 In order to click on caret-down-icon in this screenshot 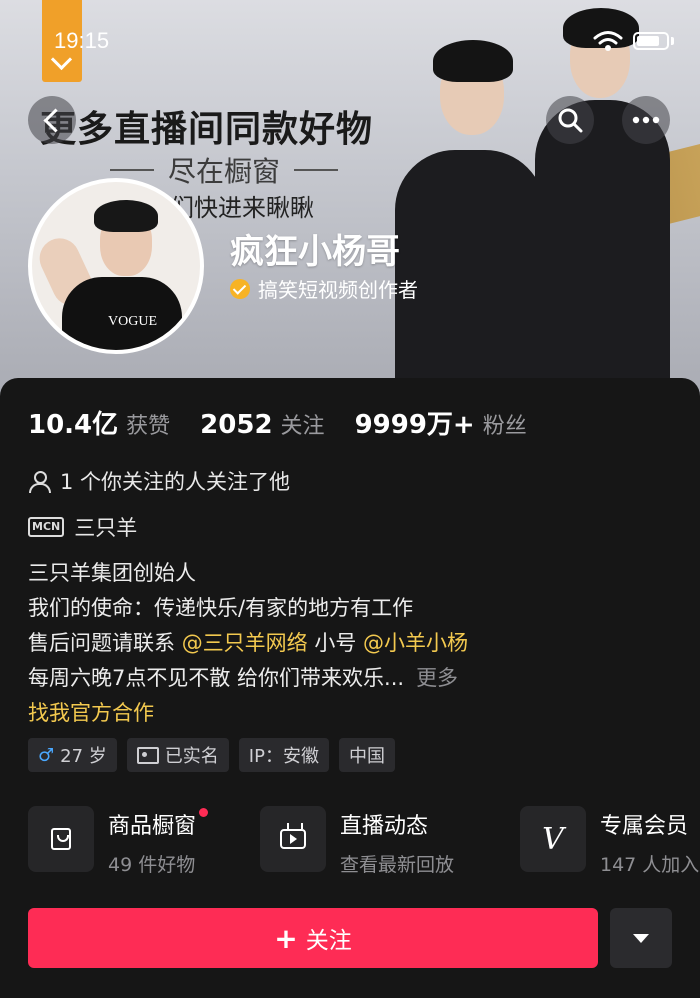, I will do `click(641, 938)`.